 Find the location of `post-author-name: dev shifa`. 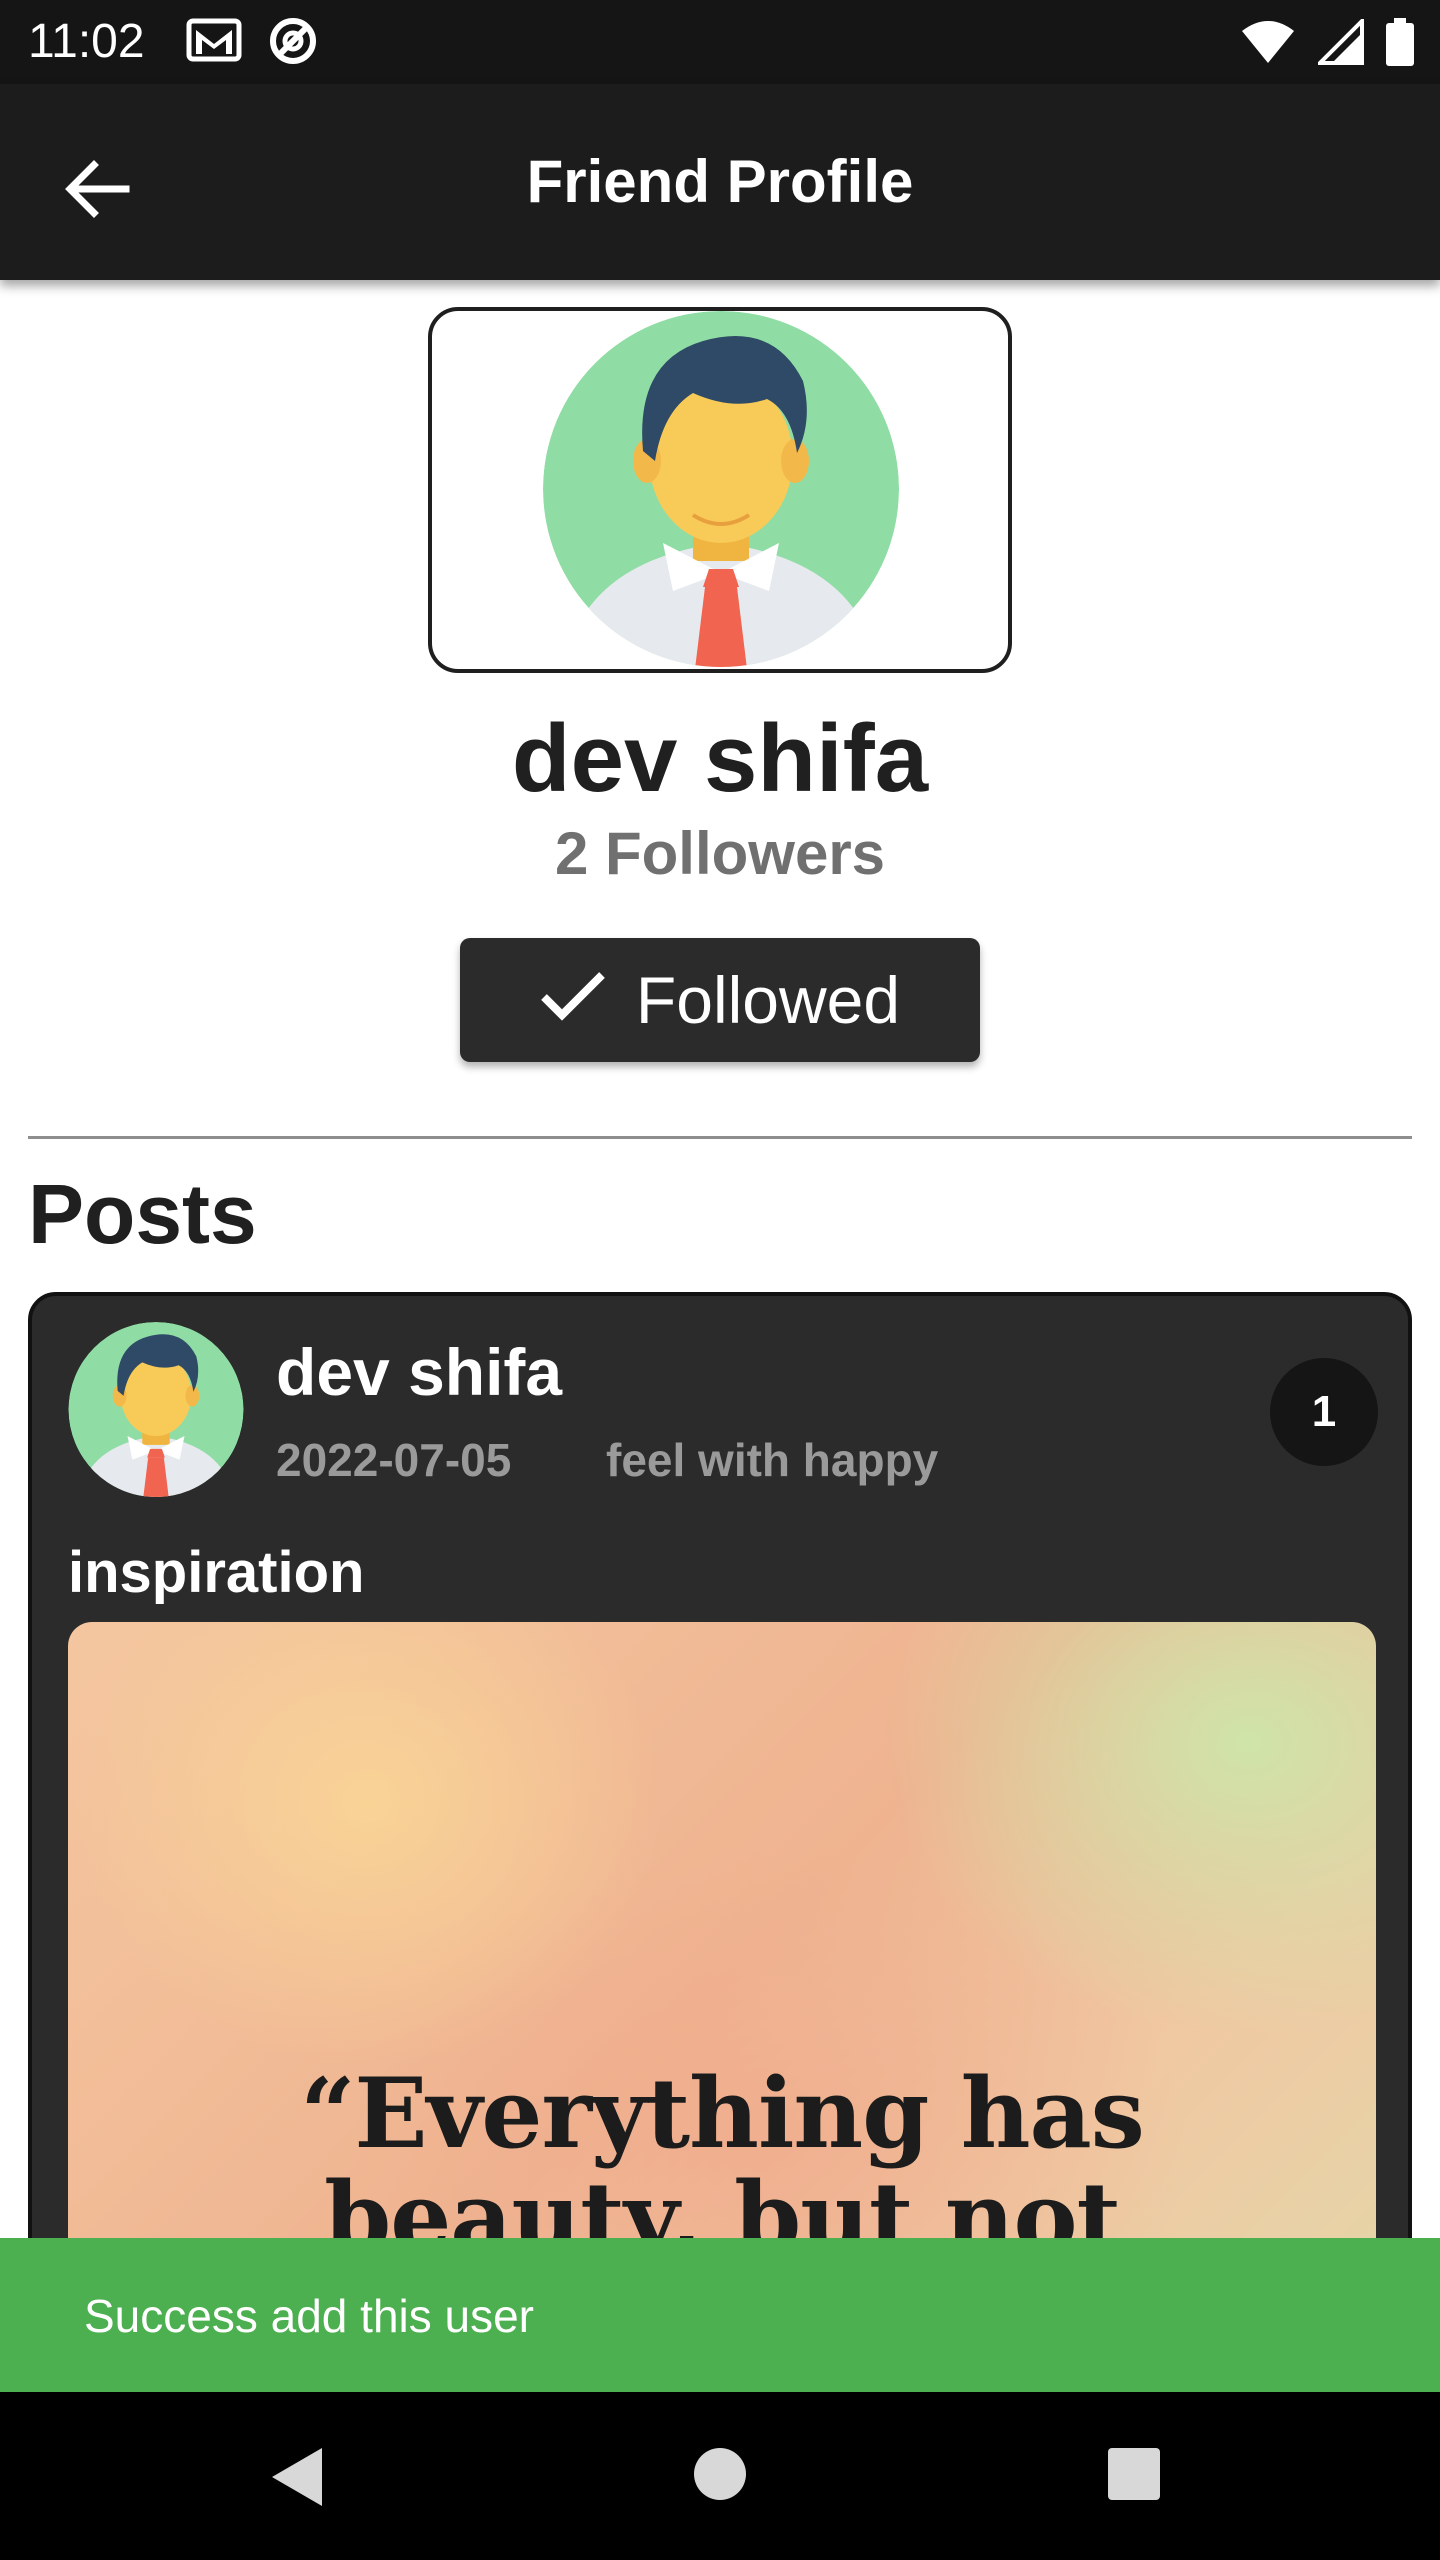

post-author-name: dev shifa is located at coordinates (419, 1372).